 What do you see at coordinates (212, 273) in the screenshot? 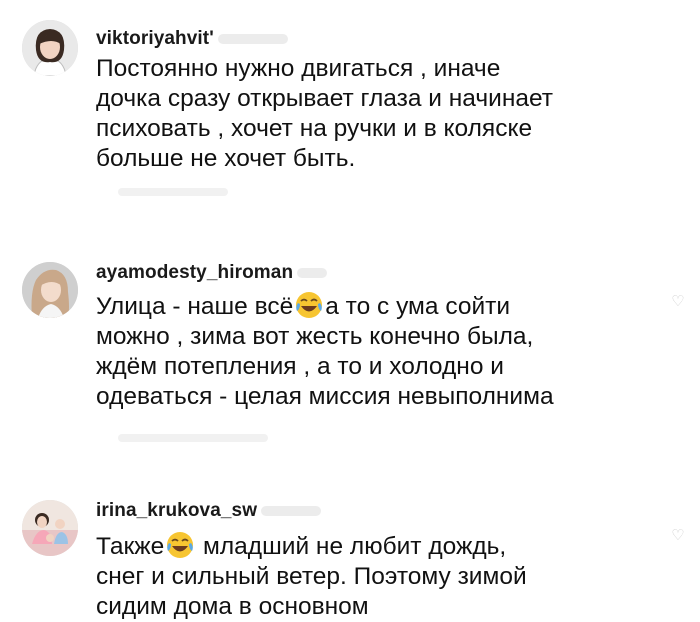
I see `username: ayamodesty_hiroman` at bounding box center [212, 273].